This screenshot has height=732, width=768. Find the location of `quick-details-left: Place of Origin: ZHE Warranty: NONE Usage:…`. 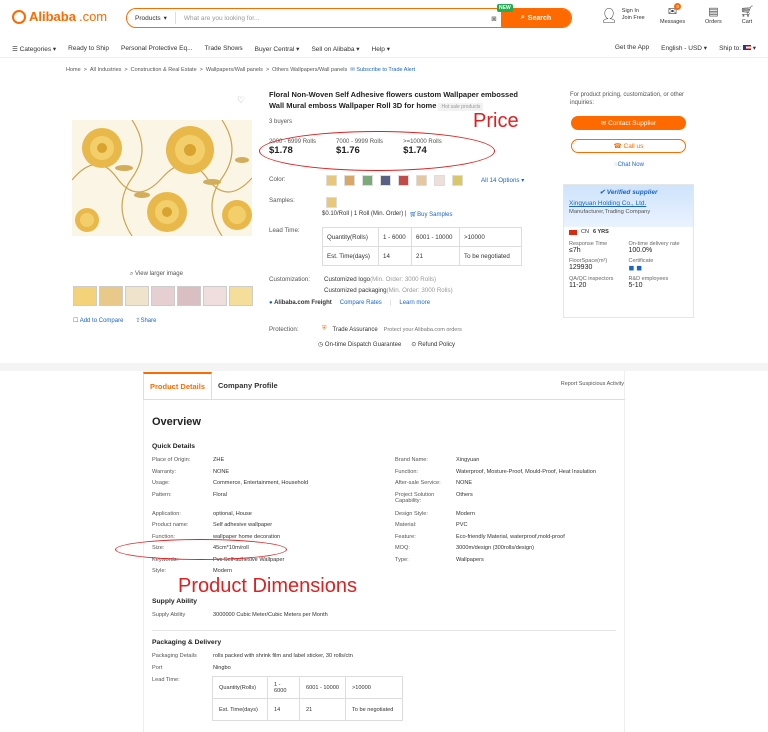

quick-details-left: Place of Origin: ZHE Warranty: NONE Usage:… is located at coordinates (267, 518).